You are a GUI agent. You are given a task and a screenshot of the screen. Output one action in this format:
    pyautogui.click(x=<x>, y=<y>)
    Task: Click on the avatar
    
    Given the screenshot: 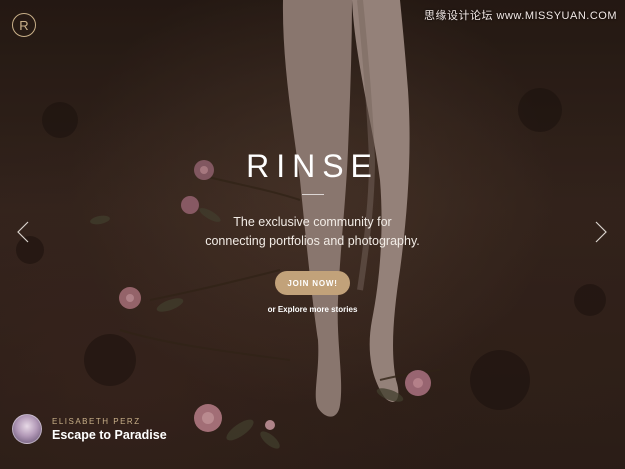 What is the action you would take?
    pyautogui.click(x=27, y=429)
    